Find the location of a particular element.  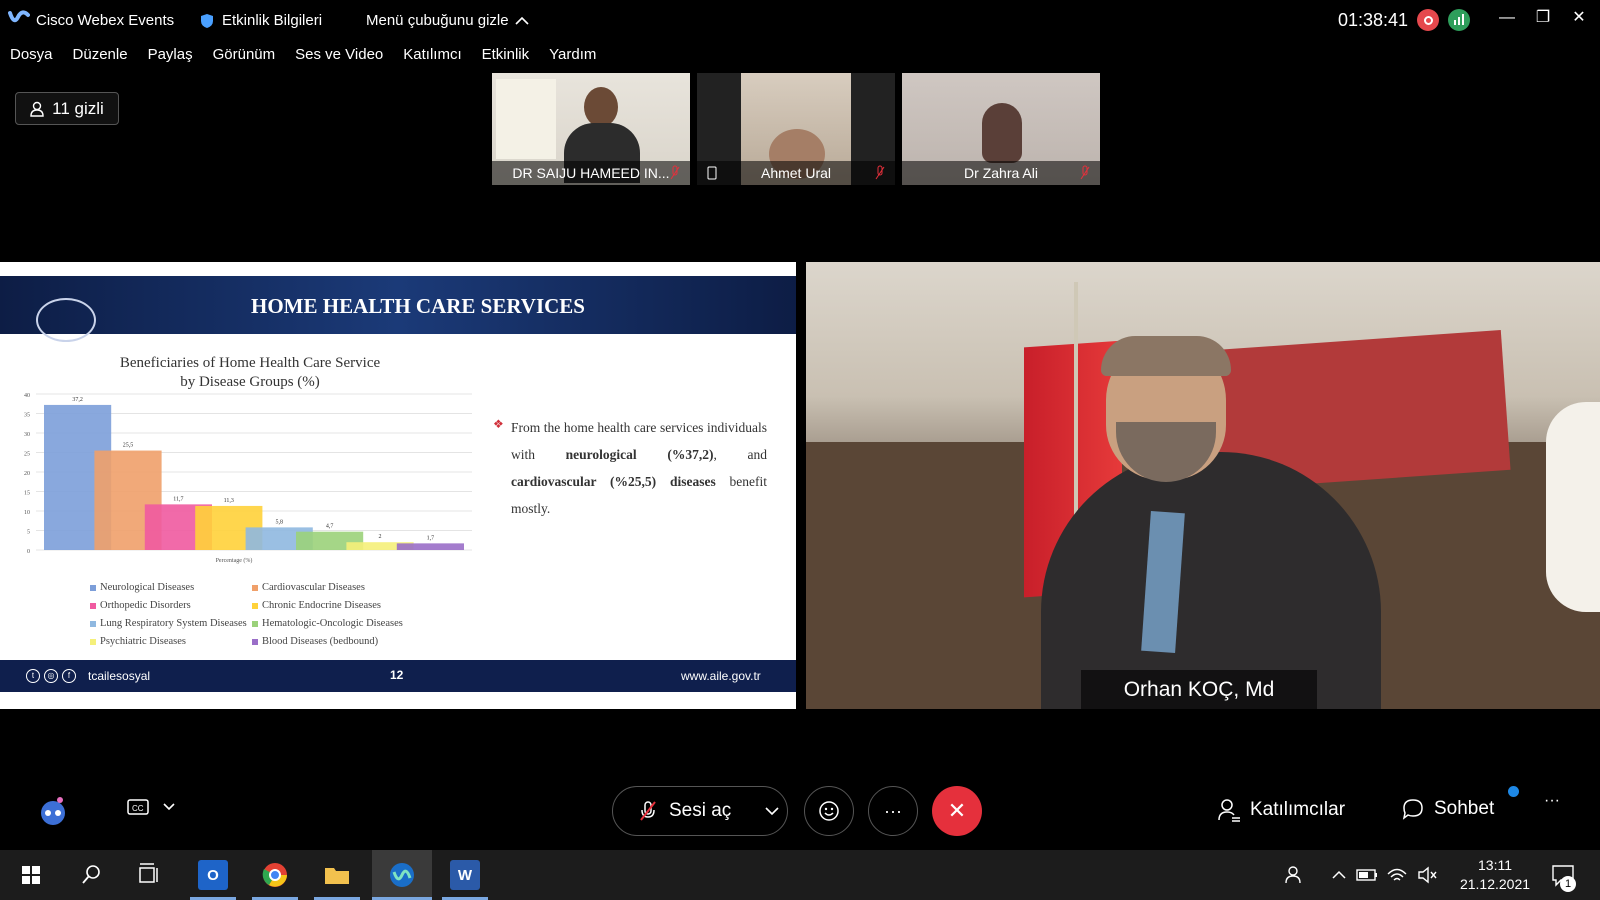

instagram-icon: ◎ is located at coordinates (51, 676).